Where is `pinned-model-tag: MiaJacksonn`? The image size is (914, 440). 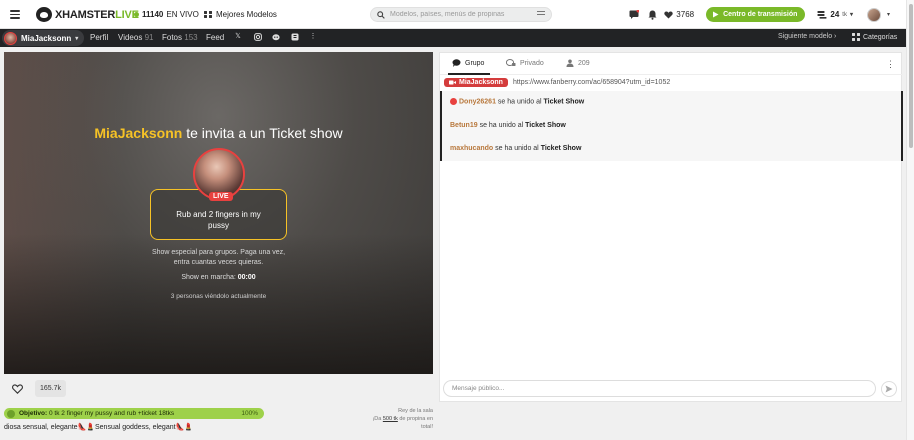
pinned-model-tag: MiaJacksonn is located at coordinates (476, 82).